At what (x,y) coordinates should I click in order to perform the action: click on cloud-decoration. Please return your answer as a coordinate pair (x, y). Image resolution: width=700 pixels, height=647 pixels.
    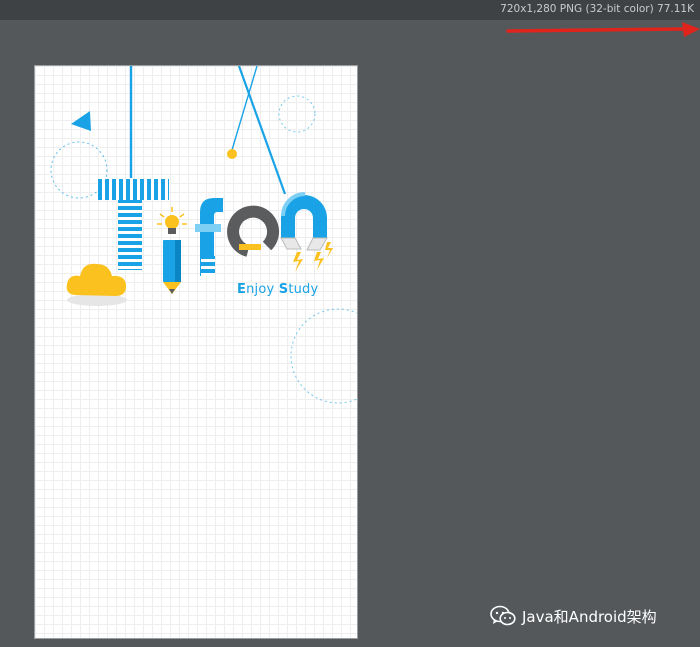
    Looking at the image, I should click on (96, 284).